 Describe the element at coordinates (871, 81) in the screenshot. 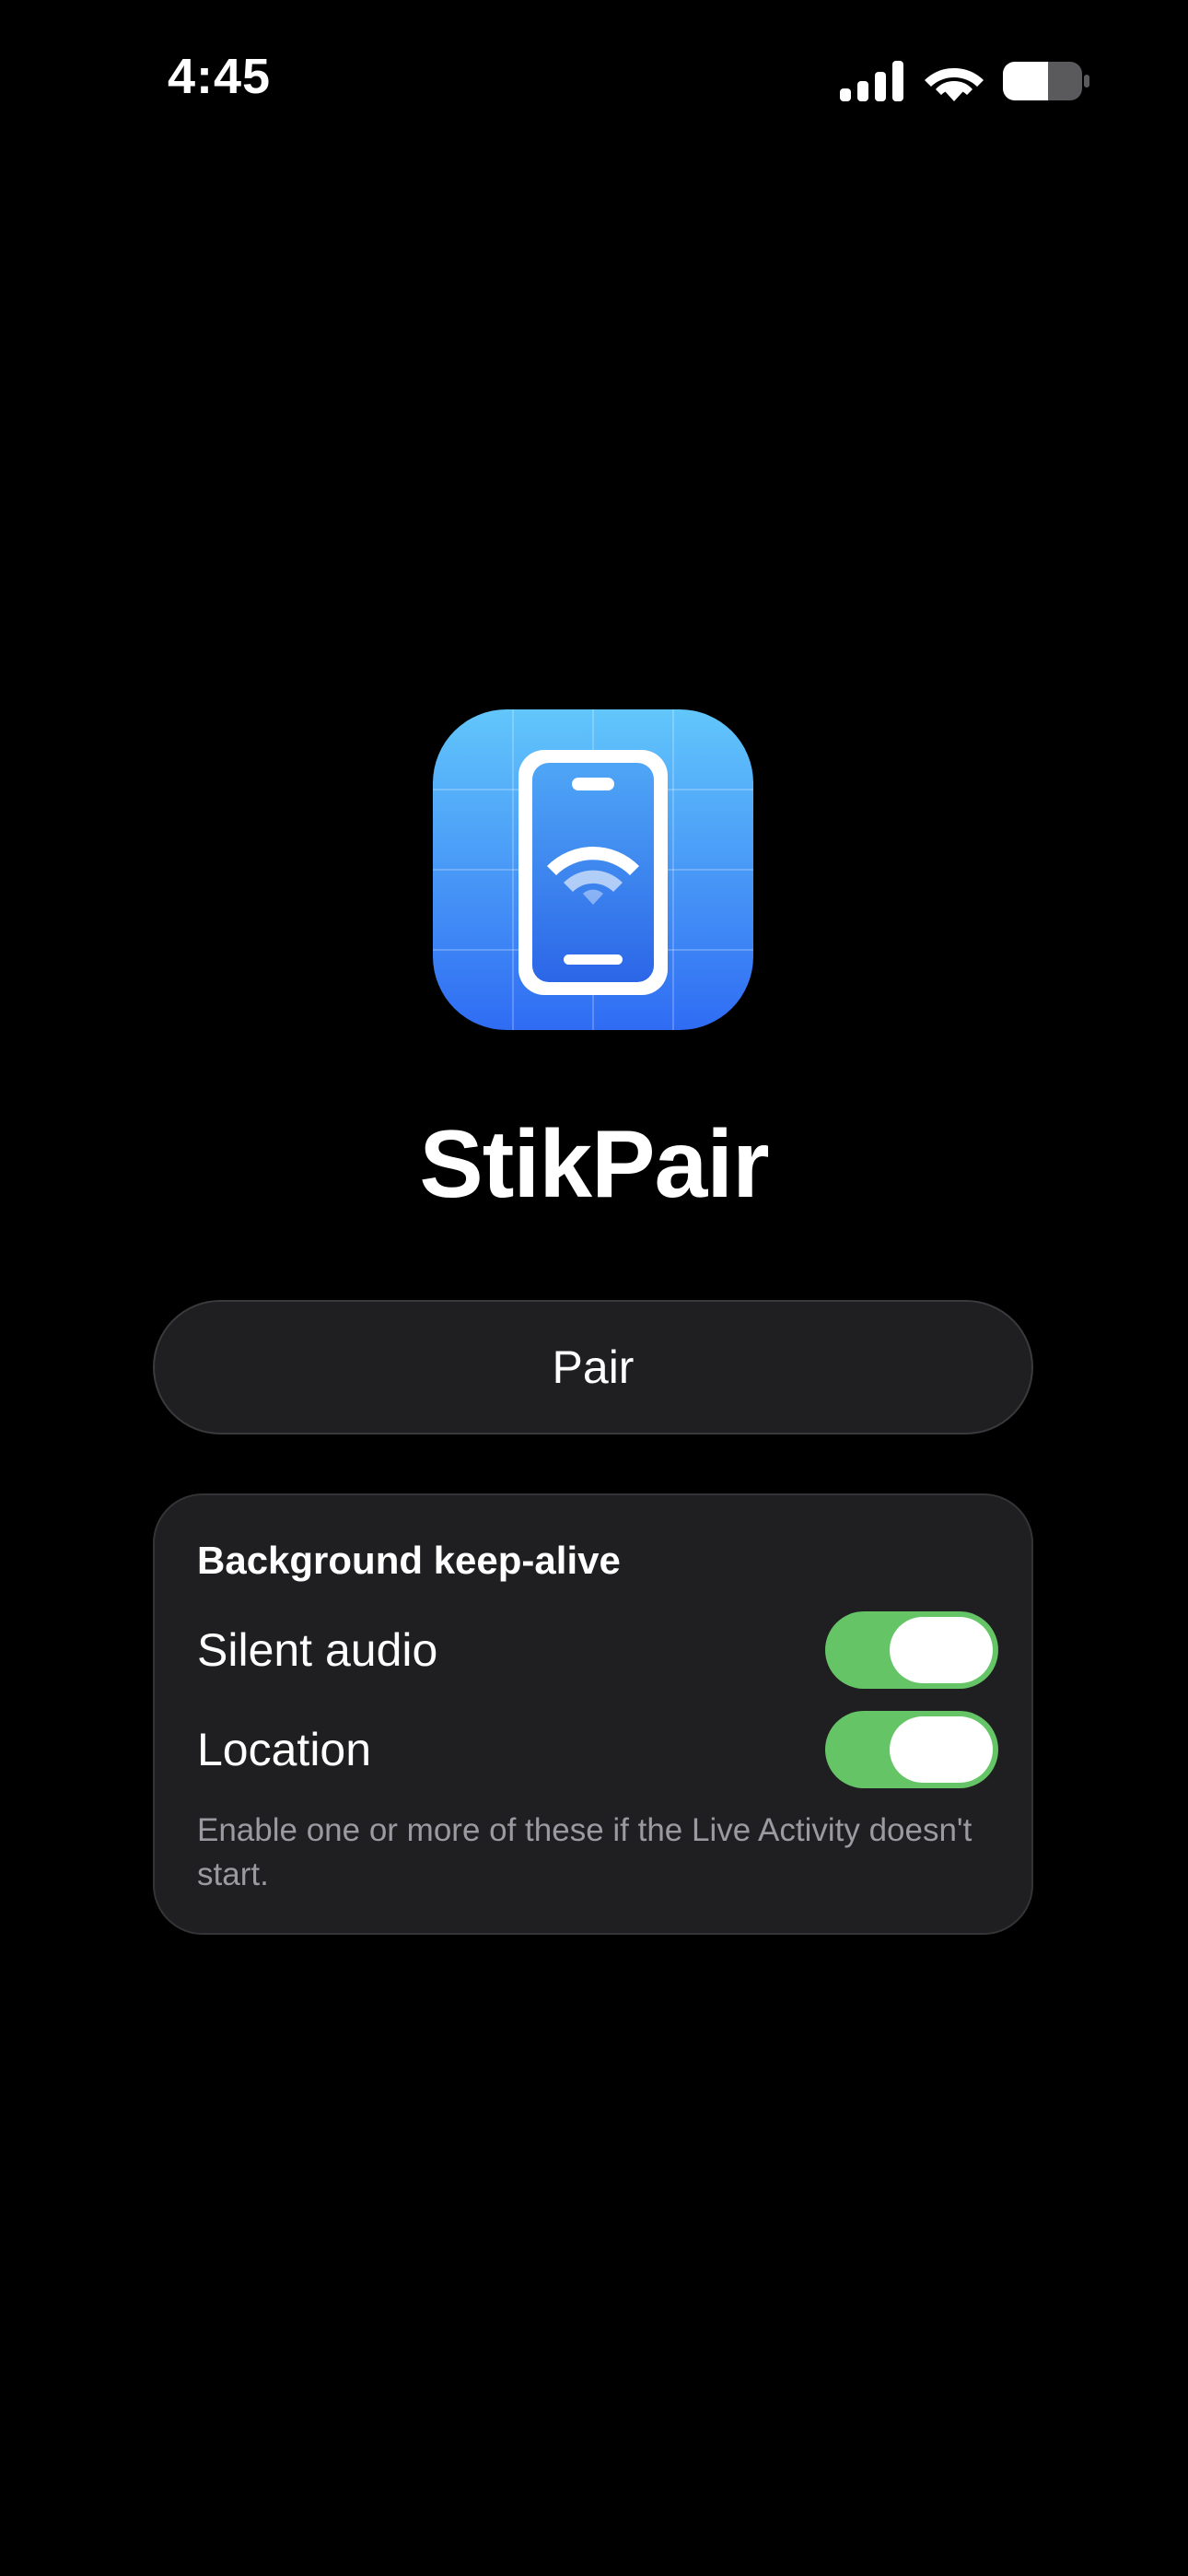

I see `cellular-signal-icon` at that location.